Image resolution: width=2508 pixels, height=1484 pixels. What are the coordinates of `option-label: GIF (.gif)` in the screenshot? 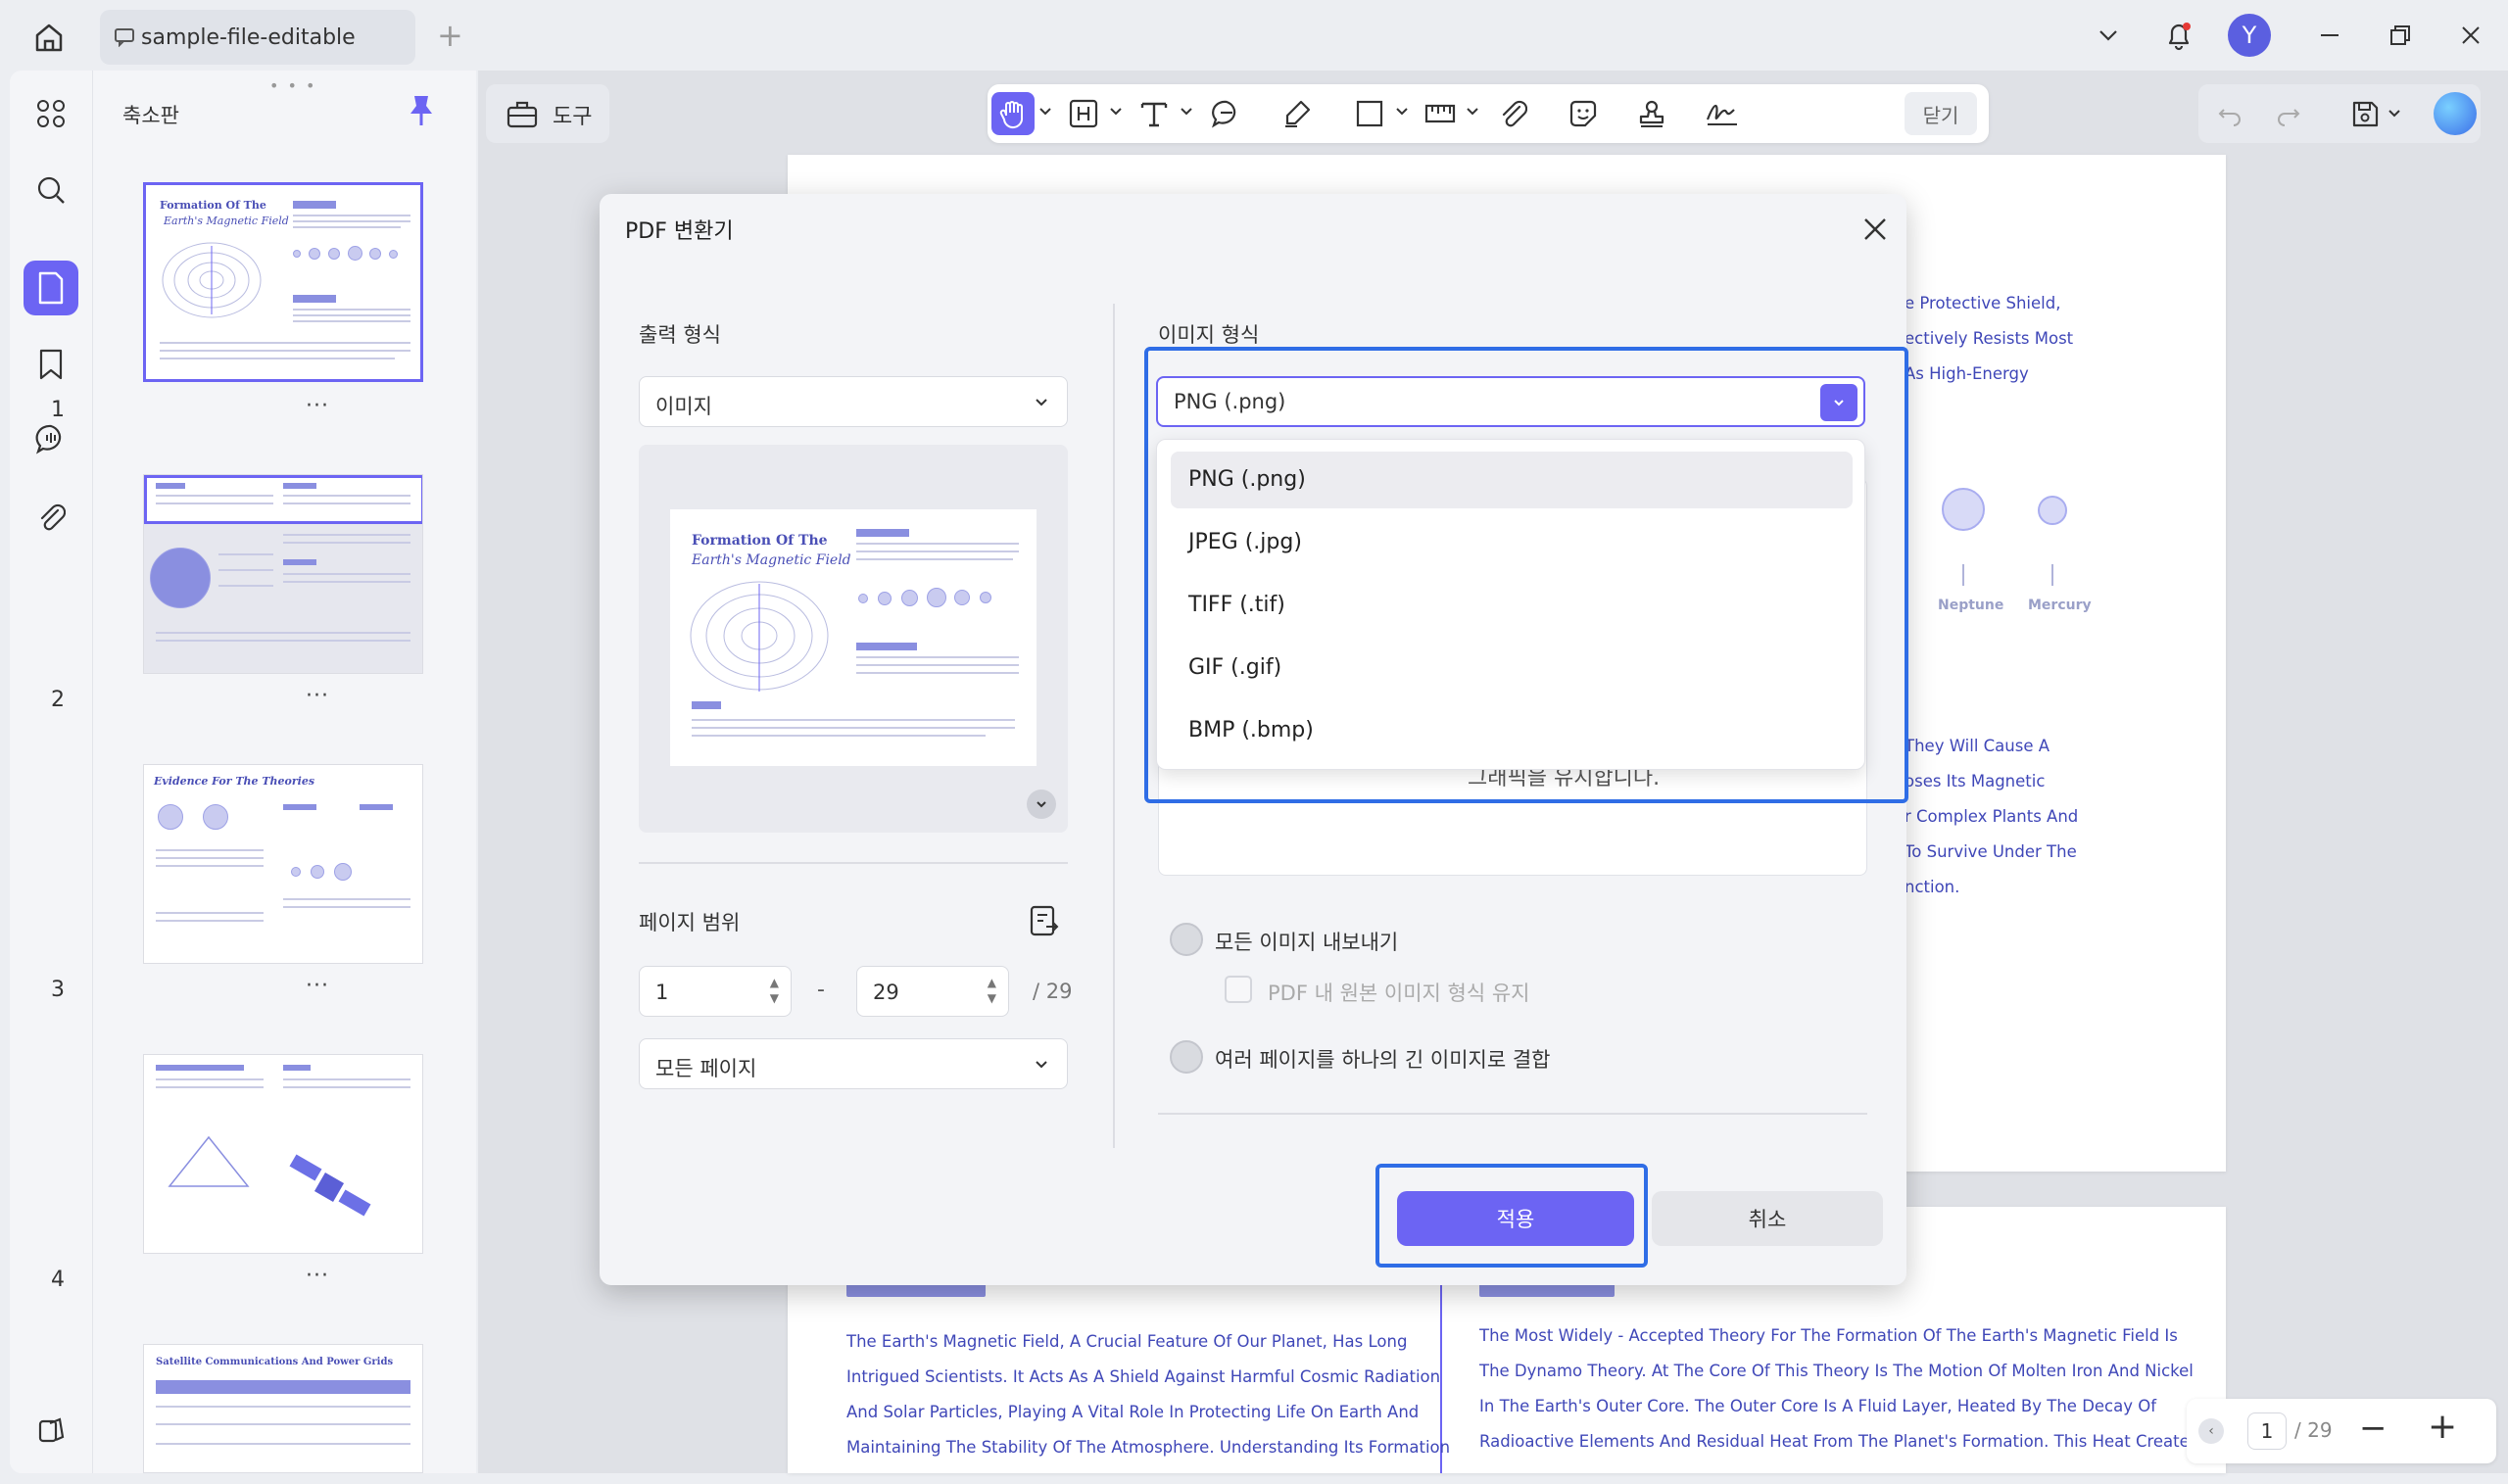 It's located at (1235, 667).